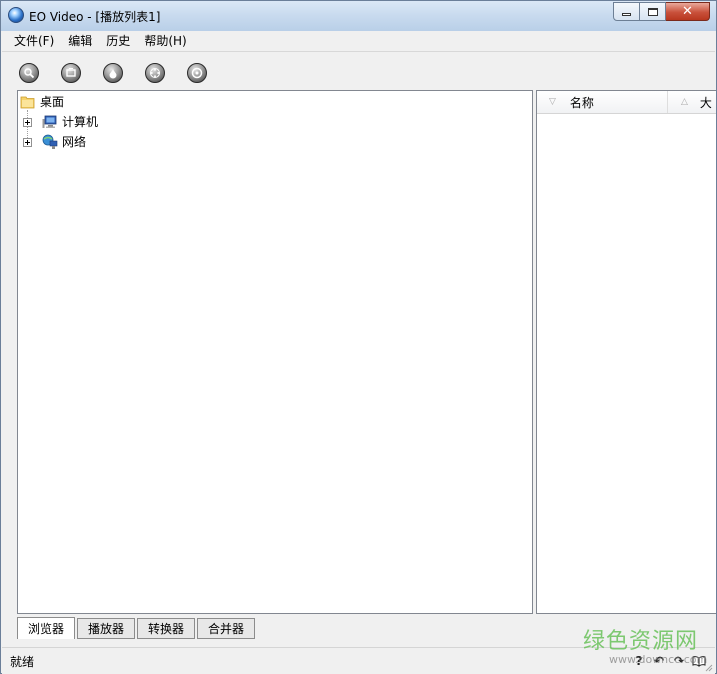 The width and height of the screenshot is (717, 674). Describe the element at coordinates (165, 41) in the screenshot. I see `menu-help: 帮助(H)` at that location.